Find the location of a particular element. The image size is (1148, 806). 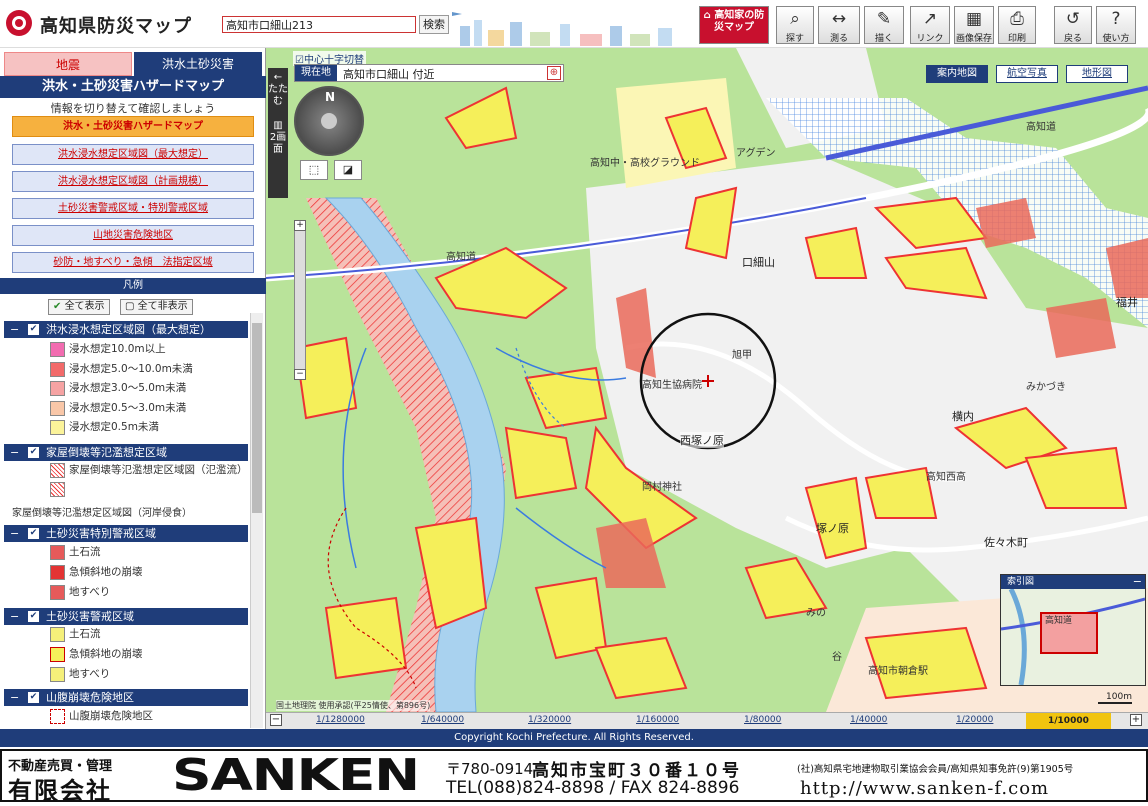

menu-flood-max: 洪水浸水想定区域図（最大想定） is located at coordinates (133, 154).